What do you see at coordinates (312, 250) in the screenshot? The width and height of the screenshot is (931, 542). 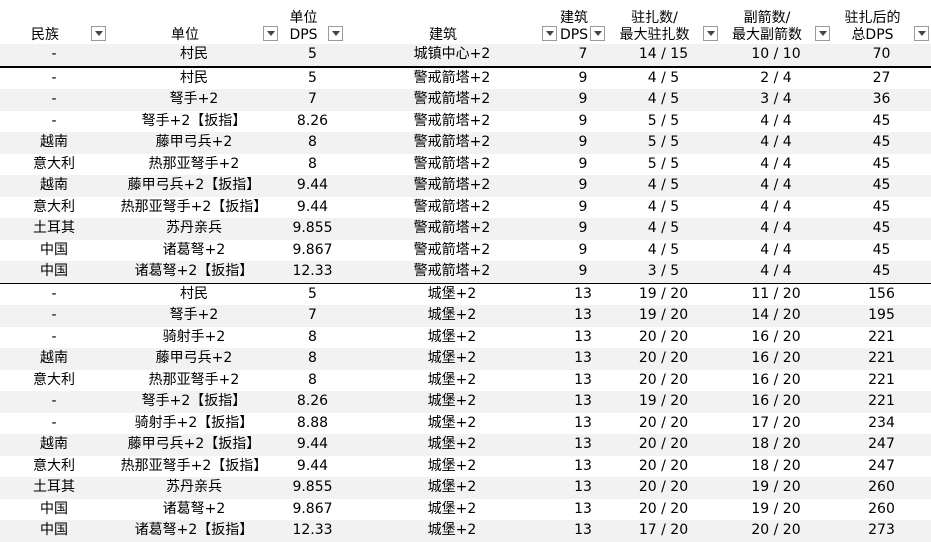 I see `cell-unit-dps: 9.867` at bounding box center [312, 250].